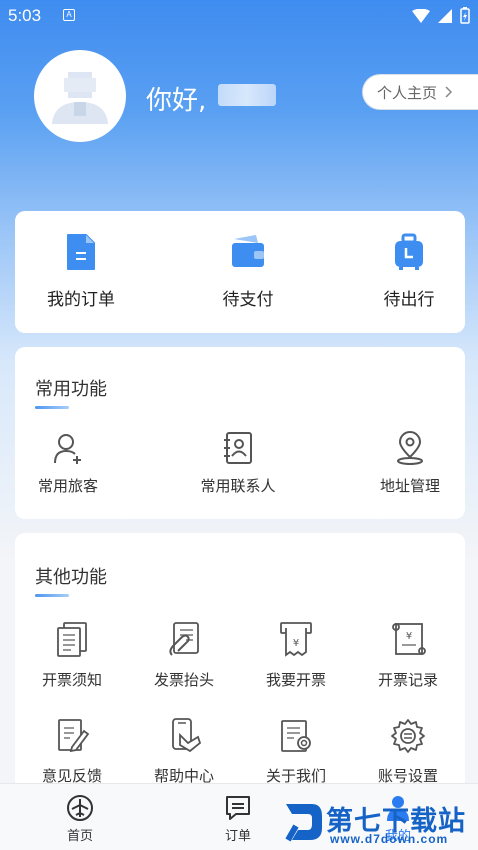 The height and width of the screenshot is (850, 478). Describe the element at coordinates (248, 300) in the screenshot. I see `order-label: 待支付` at that location.